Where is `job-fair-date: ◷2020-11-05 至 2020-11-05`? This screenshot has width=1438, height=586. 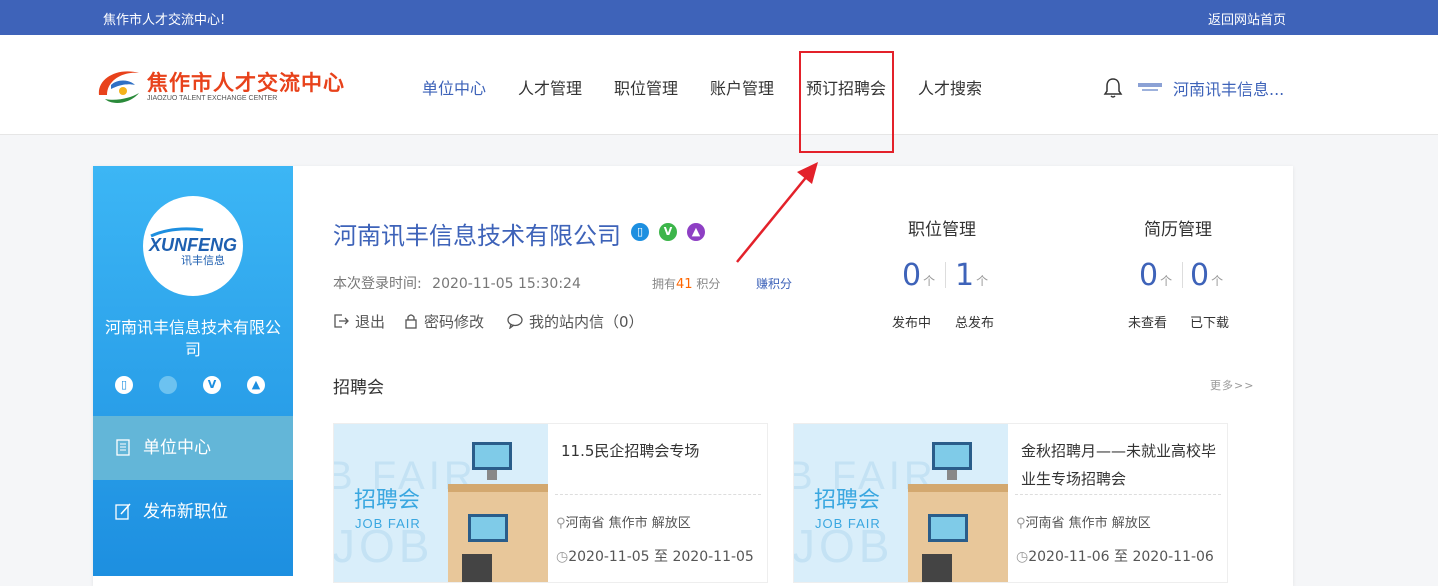
job-fair-date: ◷2020-11-05 至 2020-11-05 is located at coordinates (655, 556).